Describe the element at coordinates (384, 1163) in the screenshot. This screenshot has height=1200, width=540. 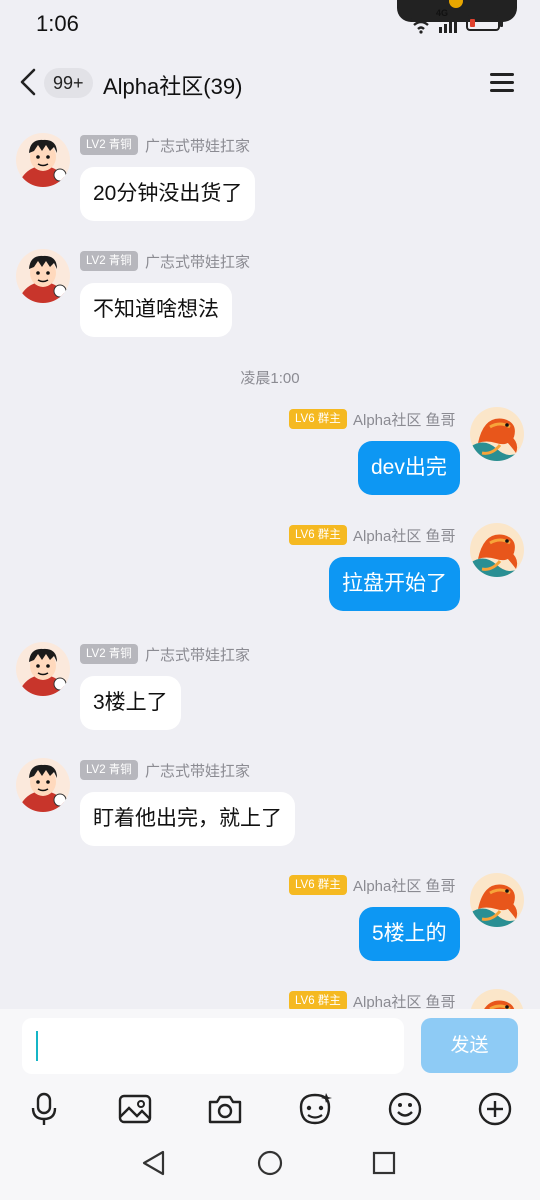
I see `recents-square-icon` at that location.